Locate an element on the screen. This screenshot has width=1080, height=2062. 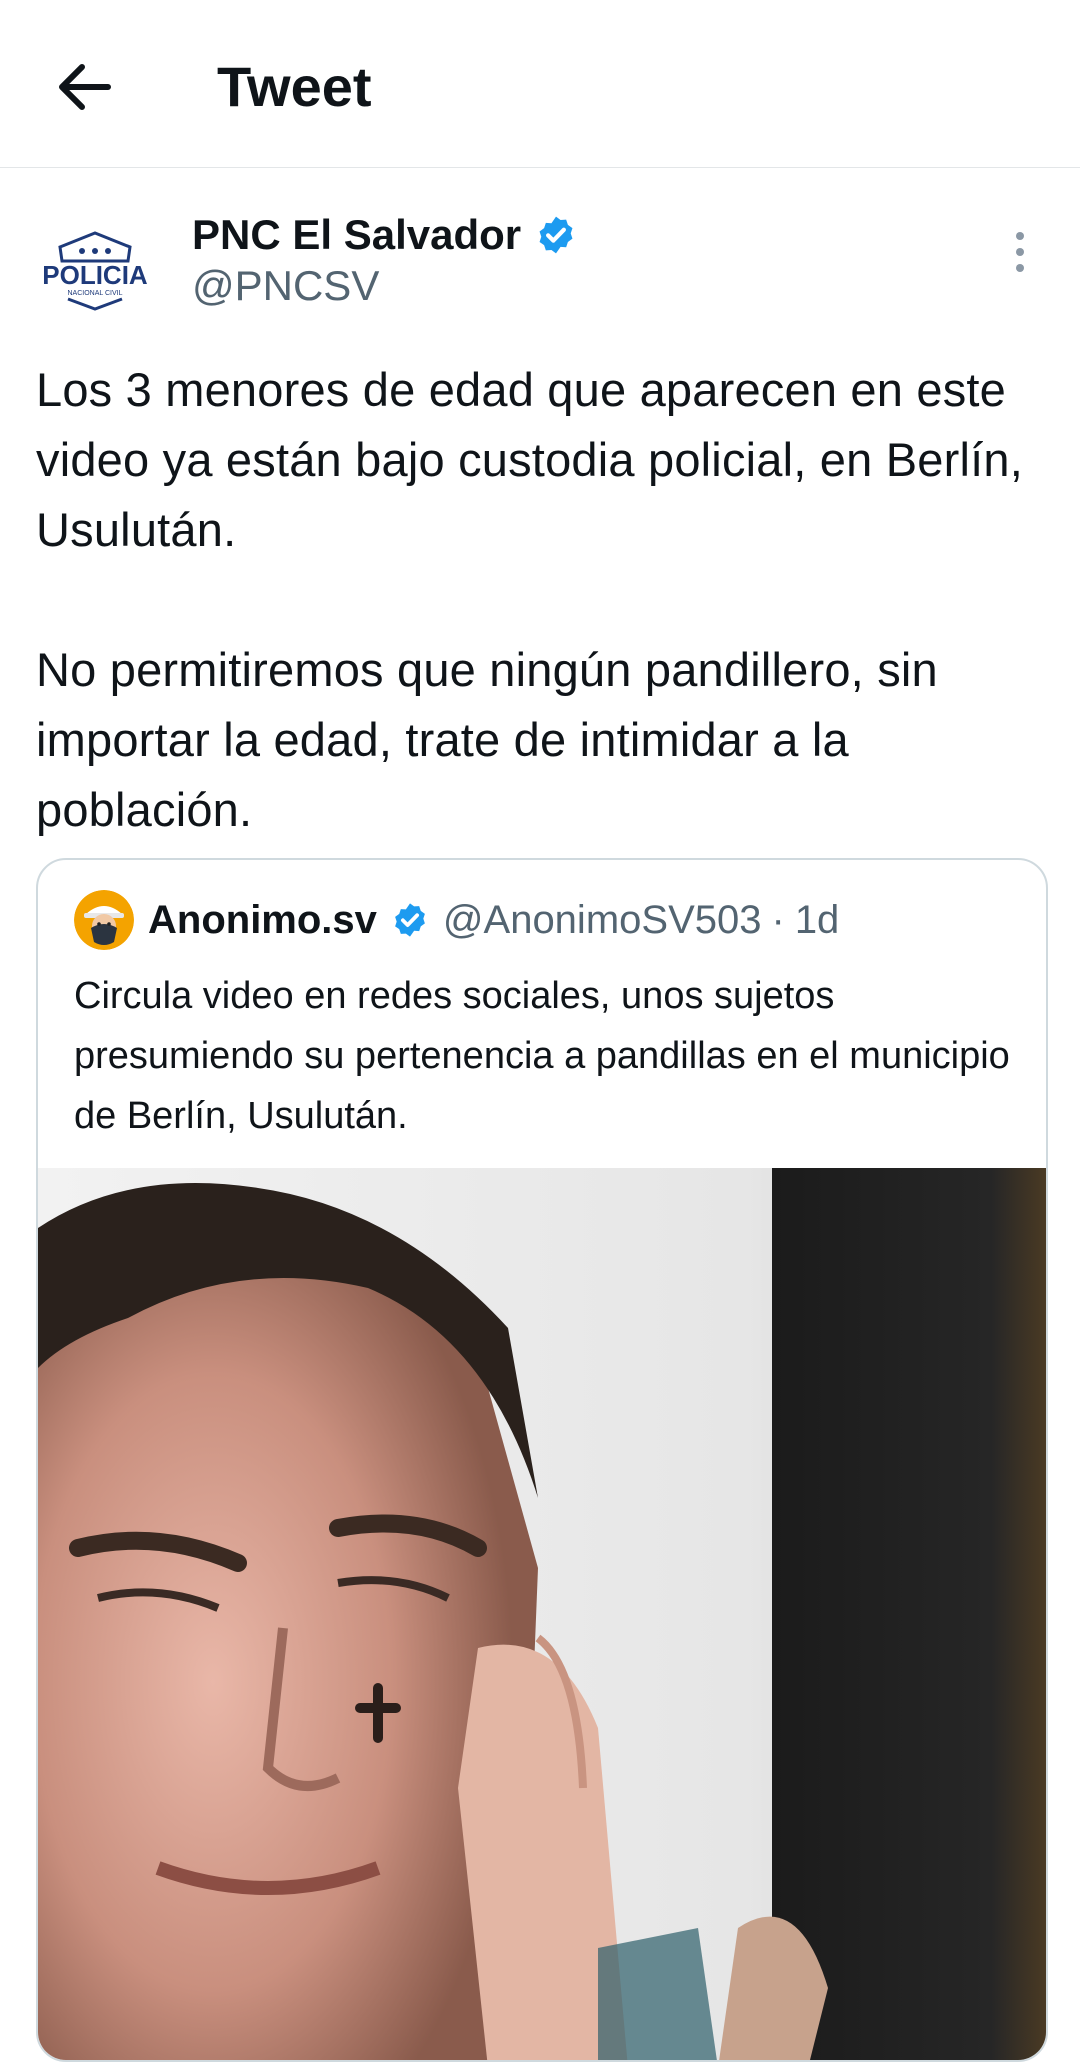
author-handle: @PNCSV is located at coordinates (285, 286).